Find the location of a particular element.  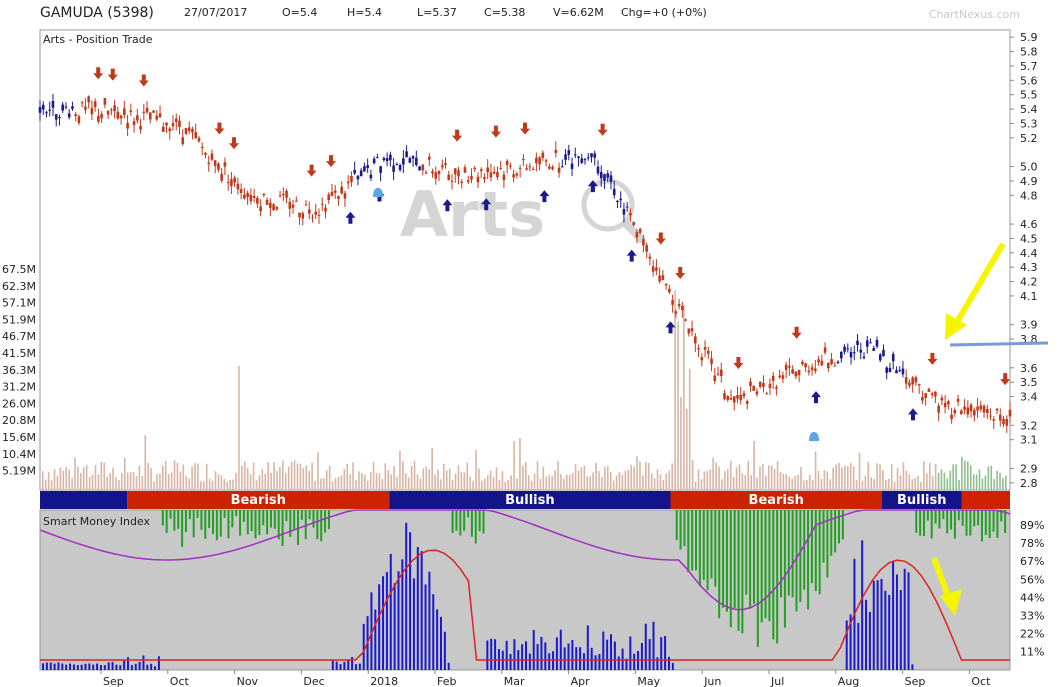

smi-tick-label: 89% is located at coordinates (1032, 525).